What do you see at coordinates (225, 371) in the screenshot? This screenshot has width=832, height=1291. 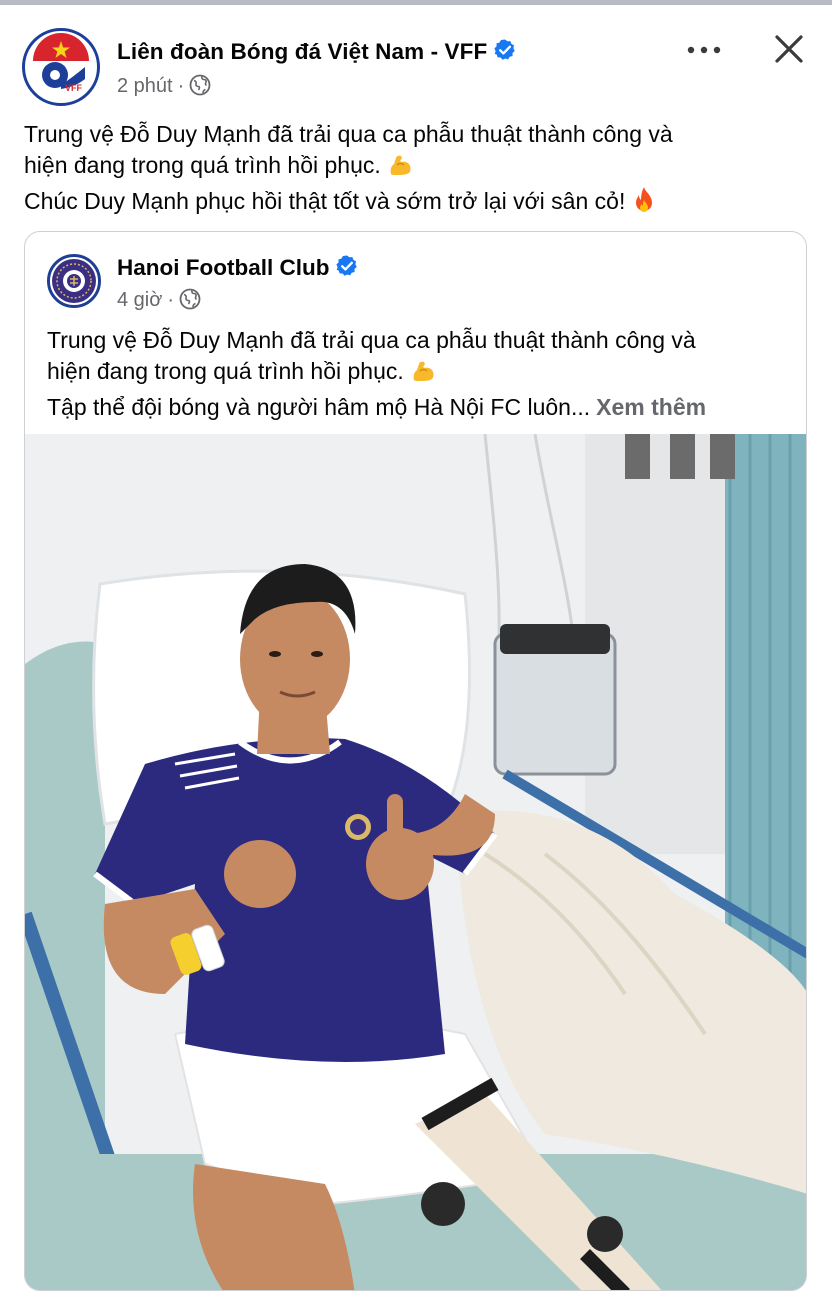 I see `shared-text-line: hiện đang trong quá trình hồi phục.` at bounding box center [225, 371].